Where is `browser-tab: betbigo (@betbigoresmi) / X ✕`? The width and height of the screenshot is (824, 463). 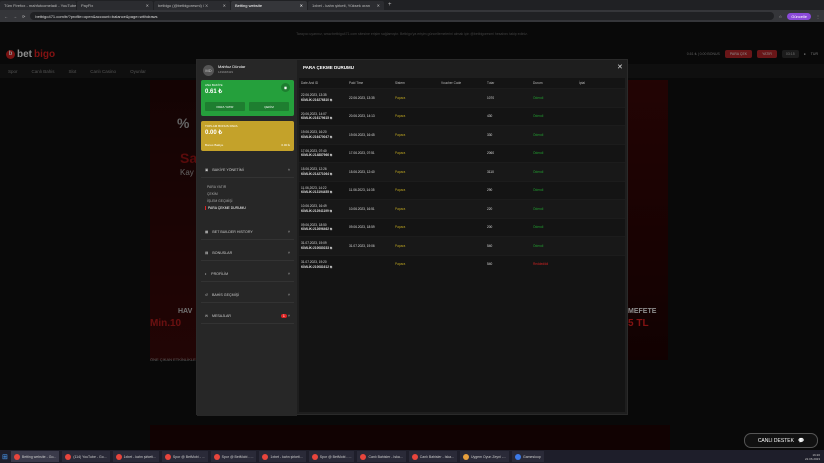 browser-tab: betbigo (@betbigoresmi) / X ✕ is located at coordinates (192, 5).